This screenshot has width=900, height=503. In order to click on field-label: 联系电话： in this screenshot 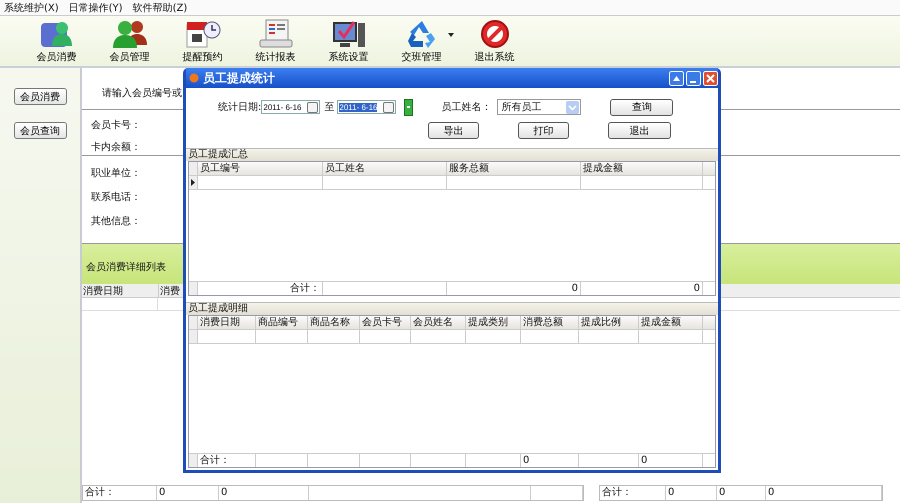, I will do `click(116, 197)`.